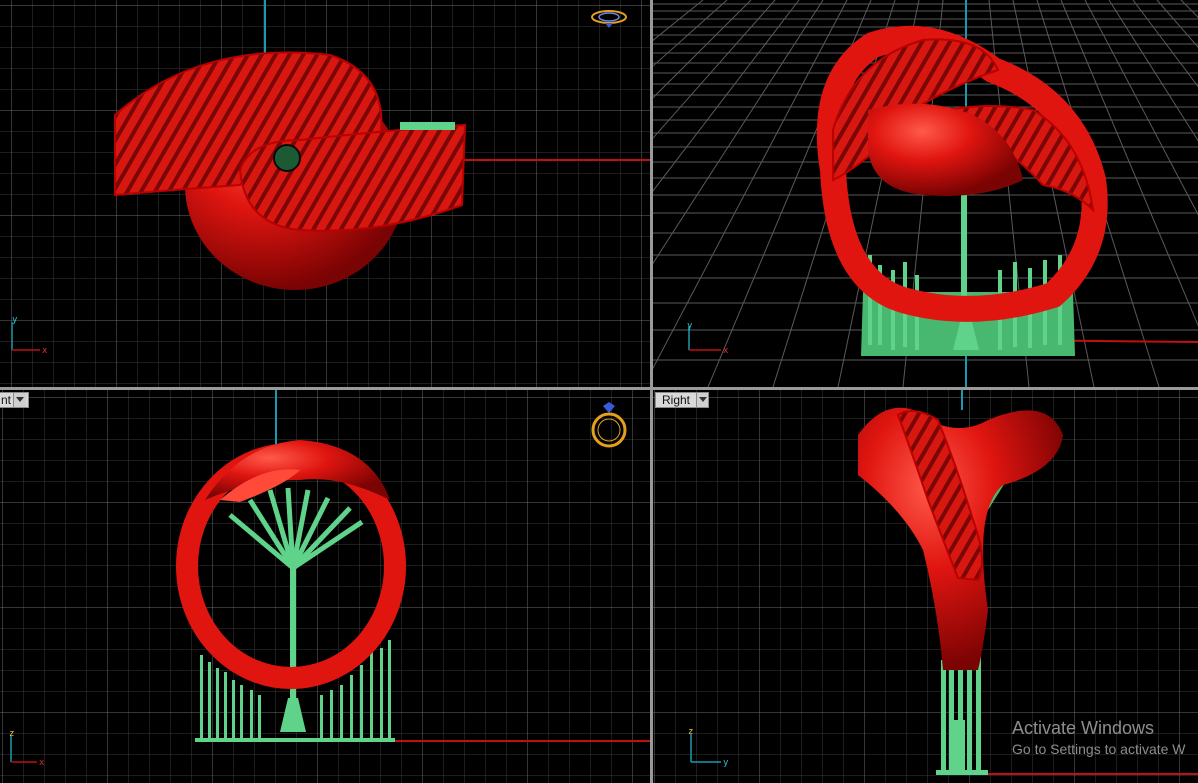 The height and width of the screenshot is (783, 1198). What do you see at coordinates (651, 391) in the screenshot?
I see `viewport-divider-vertical` at bounding box center [651, 391].